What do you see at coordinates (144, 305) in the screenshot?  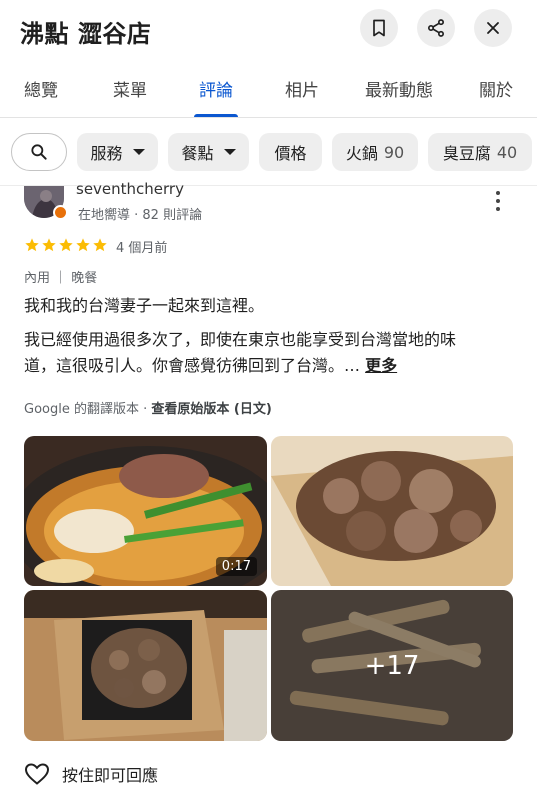 I see `review-text-line: 我和我的台灣妻子一起來到這裡。` at bounding box center [144, 305].